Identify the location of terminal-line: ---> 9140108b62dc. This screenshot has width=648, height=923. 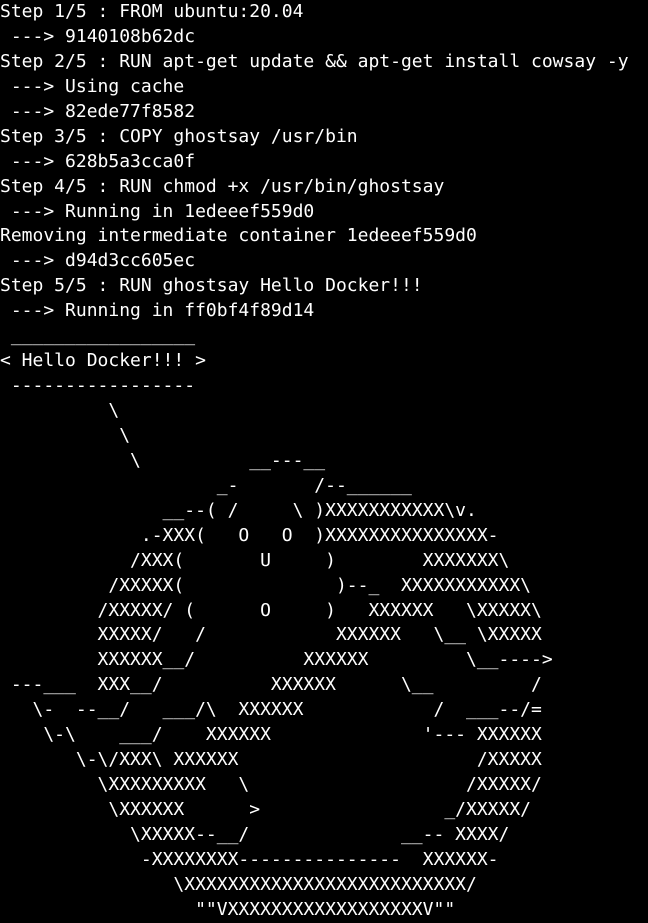
(98, 36).